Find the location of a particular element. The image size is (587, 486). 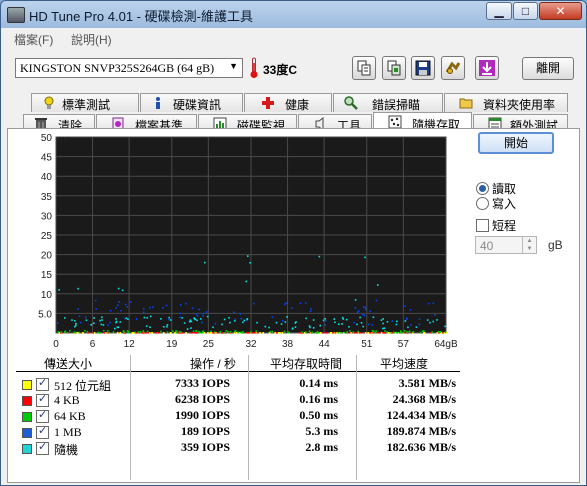

options-button is located at coordinates (453, 68).